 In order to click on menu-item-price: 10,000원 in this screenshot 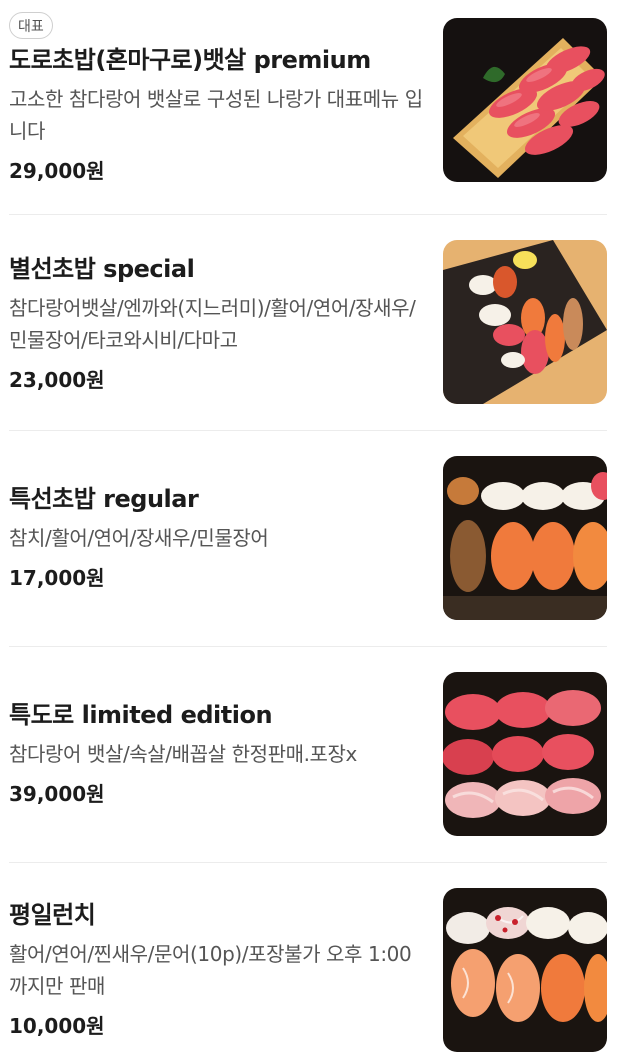, I will do `click(57, 1026)`.